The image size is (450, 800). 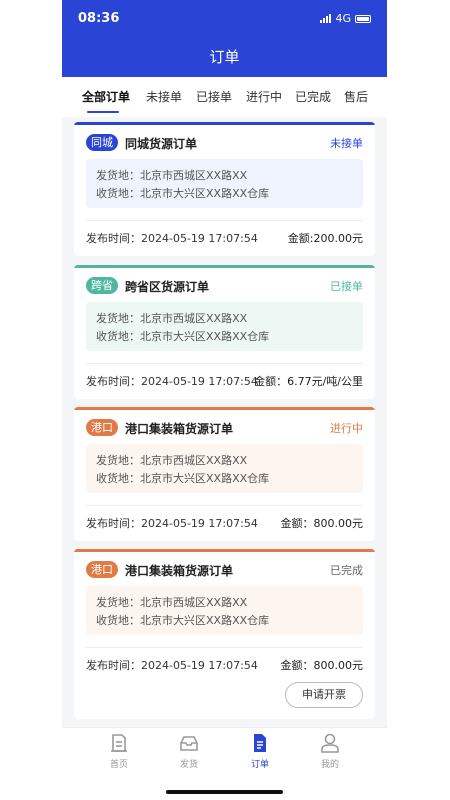 I want to click on order-tabs: 全部订单 未接单 已接单 进行中 已完成 售后, so click(x=224, y=97).